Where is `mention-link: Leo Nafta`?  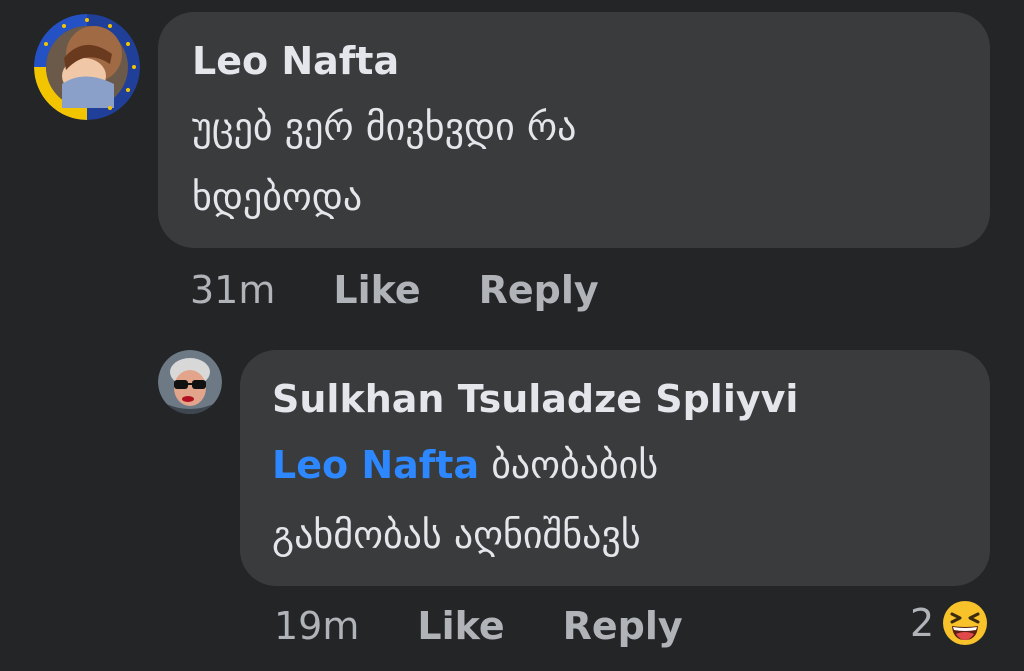
mention-link: Leo Nafta is located at coordinates (375, 465).